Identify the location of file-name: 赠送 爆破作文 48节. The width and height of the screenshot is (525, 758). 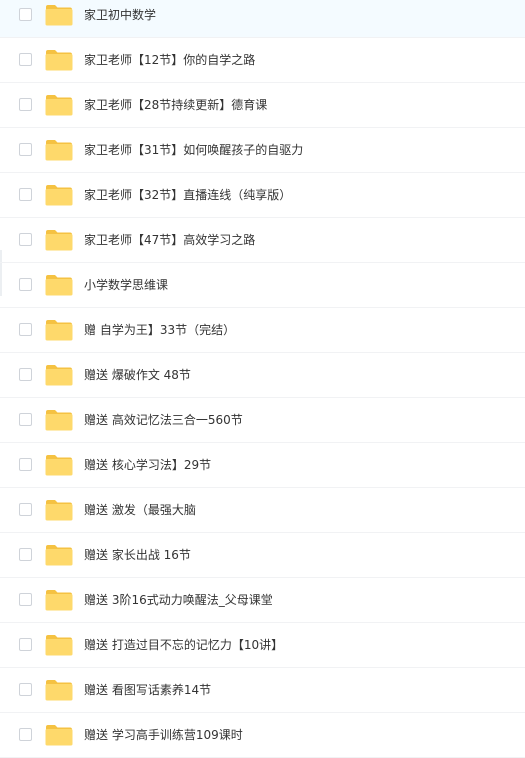
(137, 375).